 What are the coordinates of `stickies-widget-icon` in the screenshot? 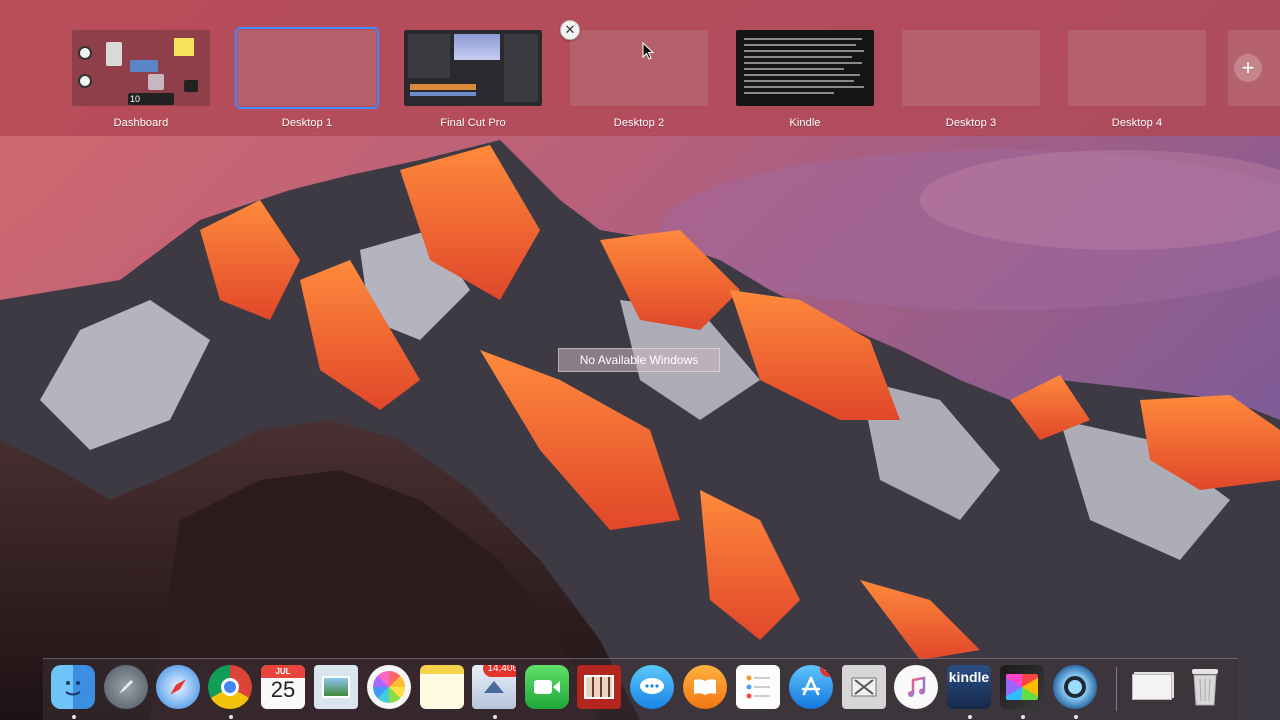 It's located at (184, 47).